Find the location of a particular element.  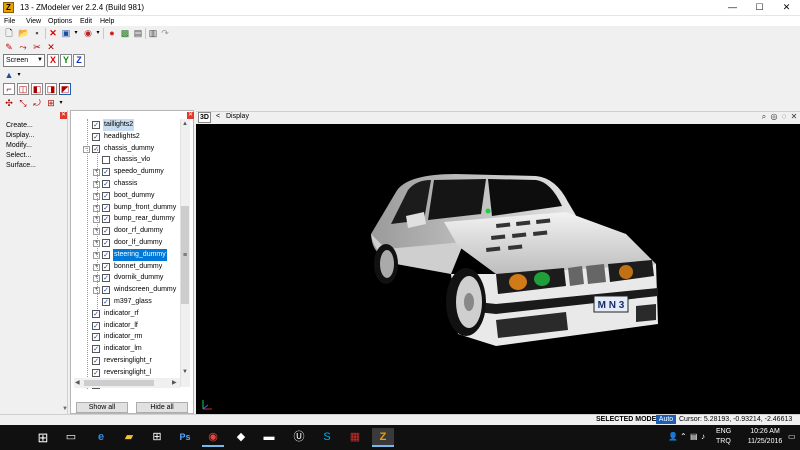

clock-date: 11/25/2016 is located at coordinates (765, 441).